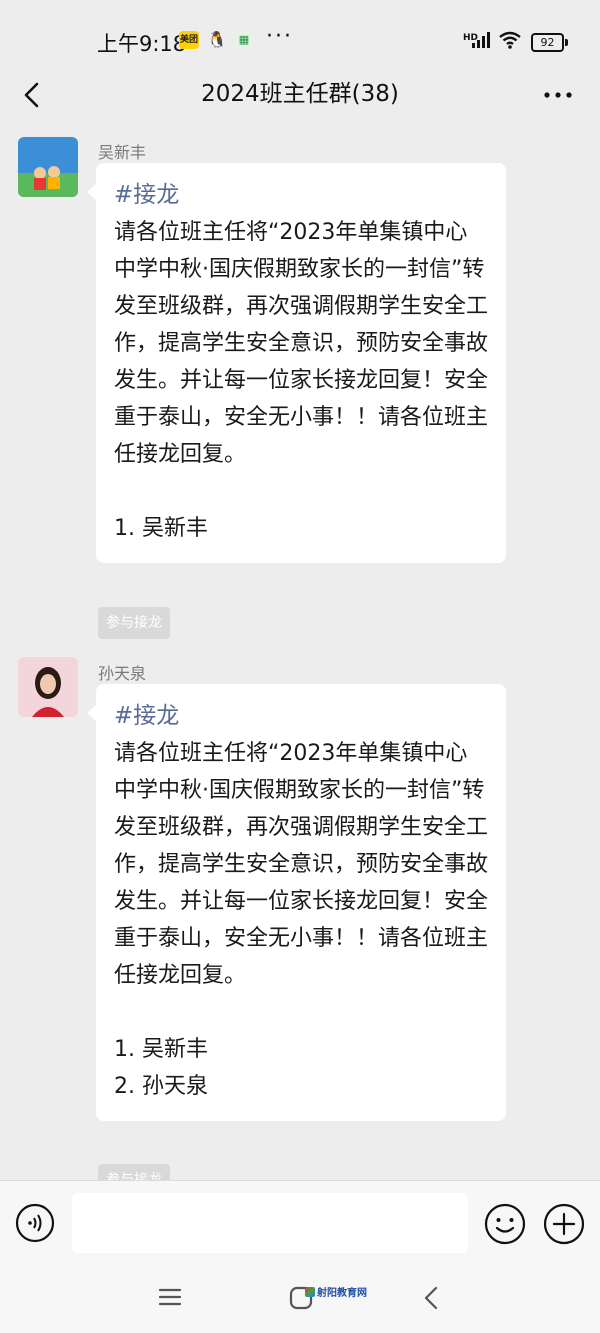 Image resolution: width=600 pixels, height=1333 pixels. What do you see at coordinates (244, 40) in the screenshot?
I see `sheet-app-icon: ▦` at bounding box center [244, 40].